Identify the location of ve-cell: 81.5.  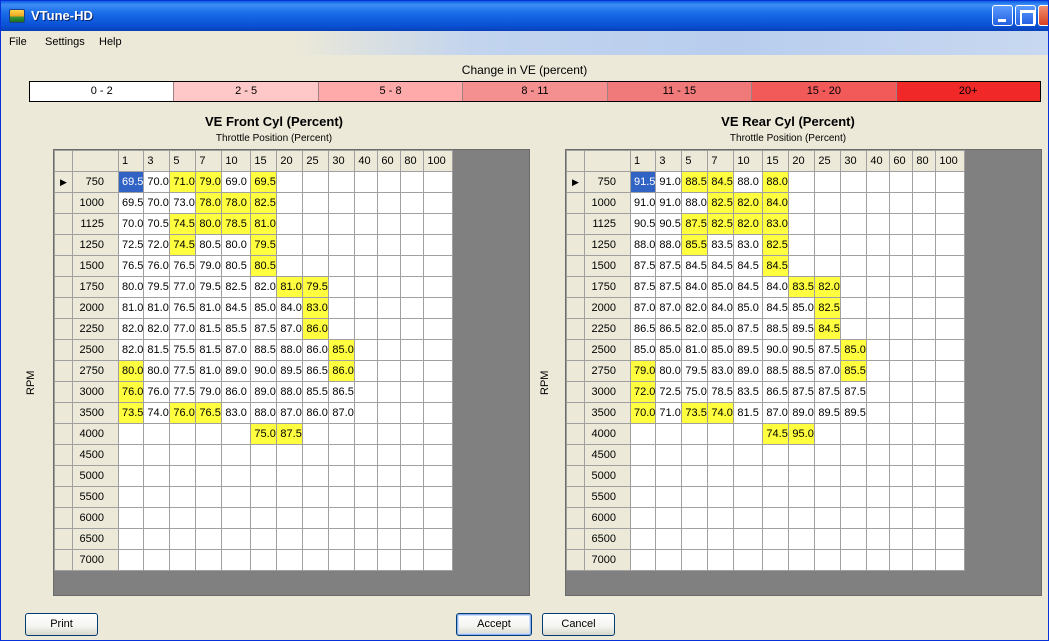
(209, 350).